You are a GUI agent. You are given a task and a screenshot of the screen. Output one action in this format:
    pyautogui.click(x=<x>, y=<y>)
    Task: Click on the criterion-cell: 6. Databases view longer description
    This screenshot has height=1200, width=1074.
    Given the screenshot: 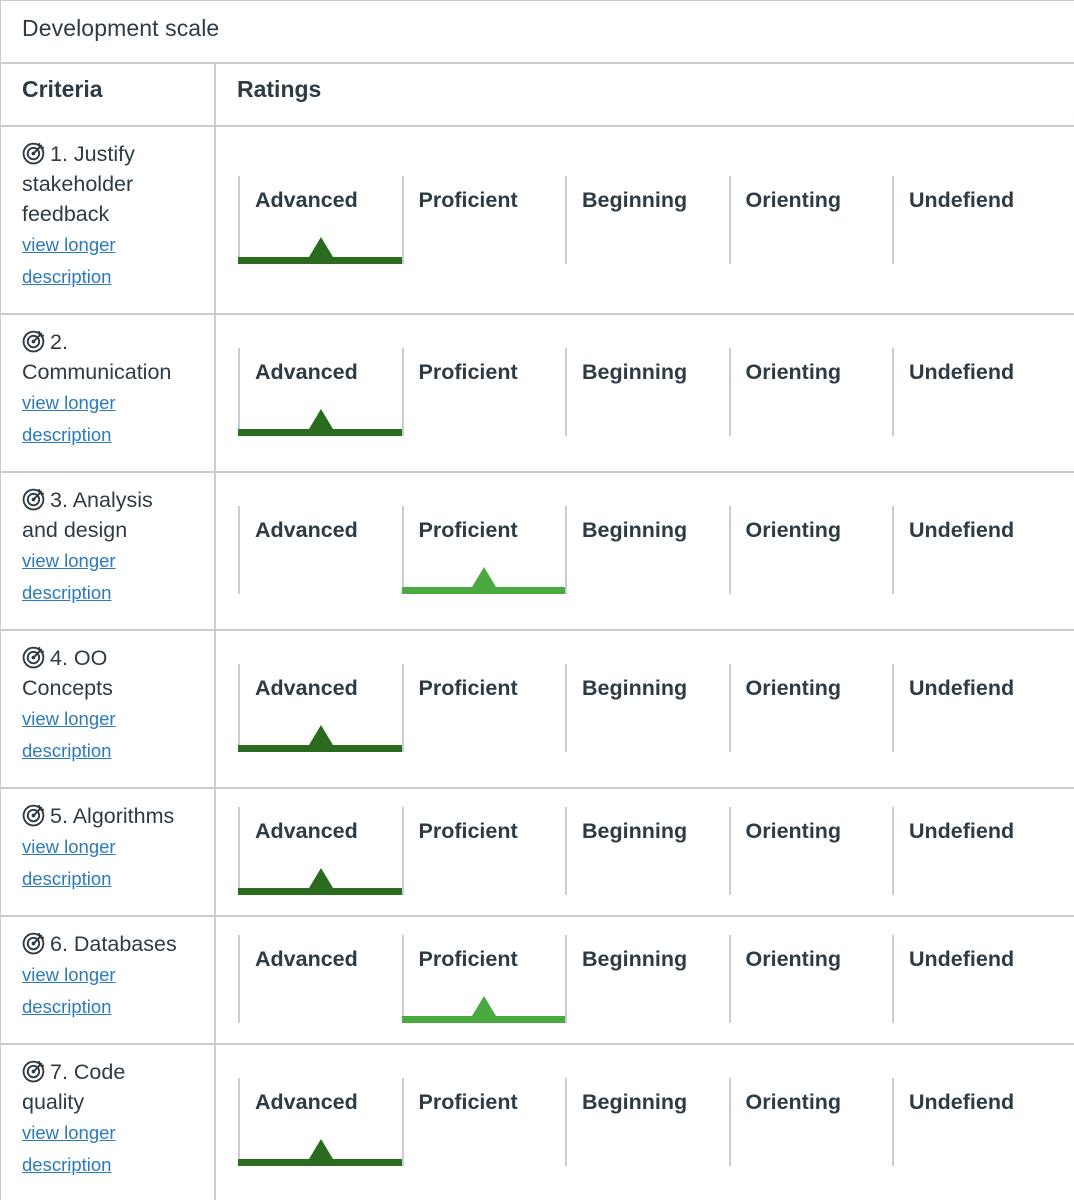 What is the action you would take?
    pyautogui.click(x=108, y=980)
    